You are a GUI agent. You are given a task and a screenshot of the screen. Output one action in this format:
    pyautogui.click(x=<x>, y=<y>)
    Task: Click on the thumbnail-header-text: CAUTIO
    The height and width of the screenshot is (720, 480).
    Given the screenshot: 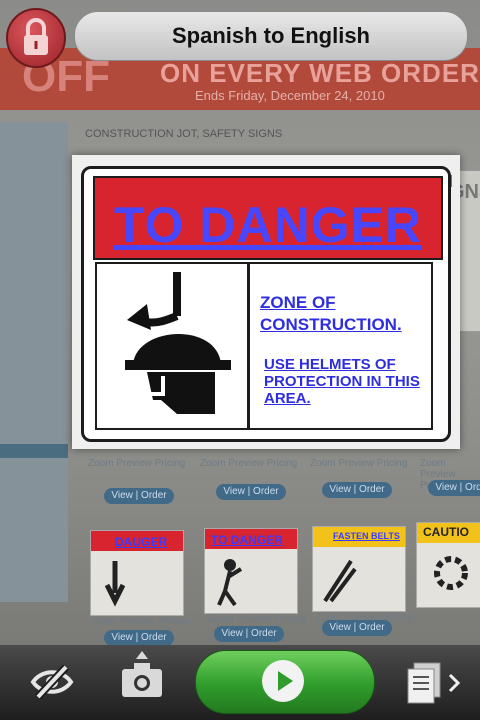 What is the action you would take?
    pyautogui.click(x=446, y=532)
    